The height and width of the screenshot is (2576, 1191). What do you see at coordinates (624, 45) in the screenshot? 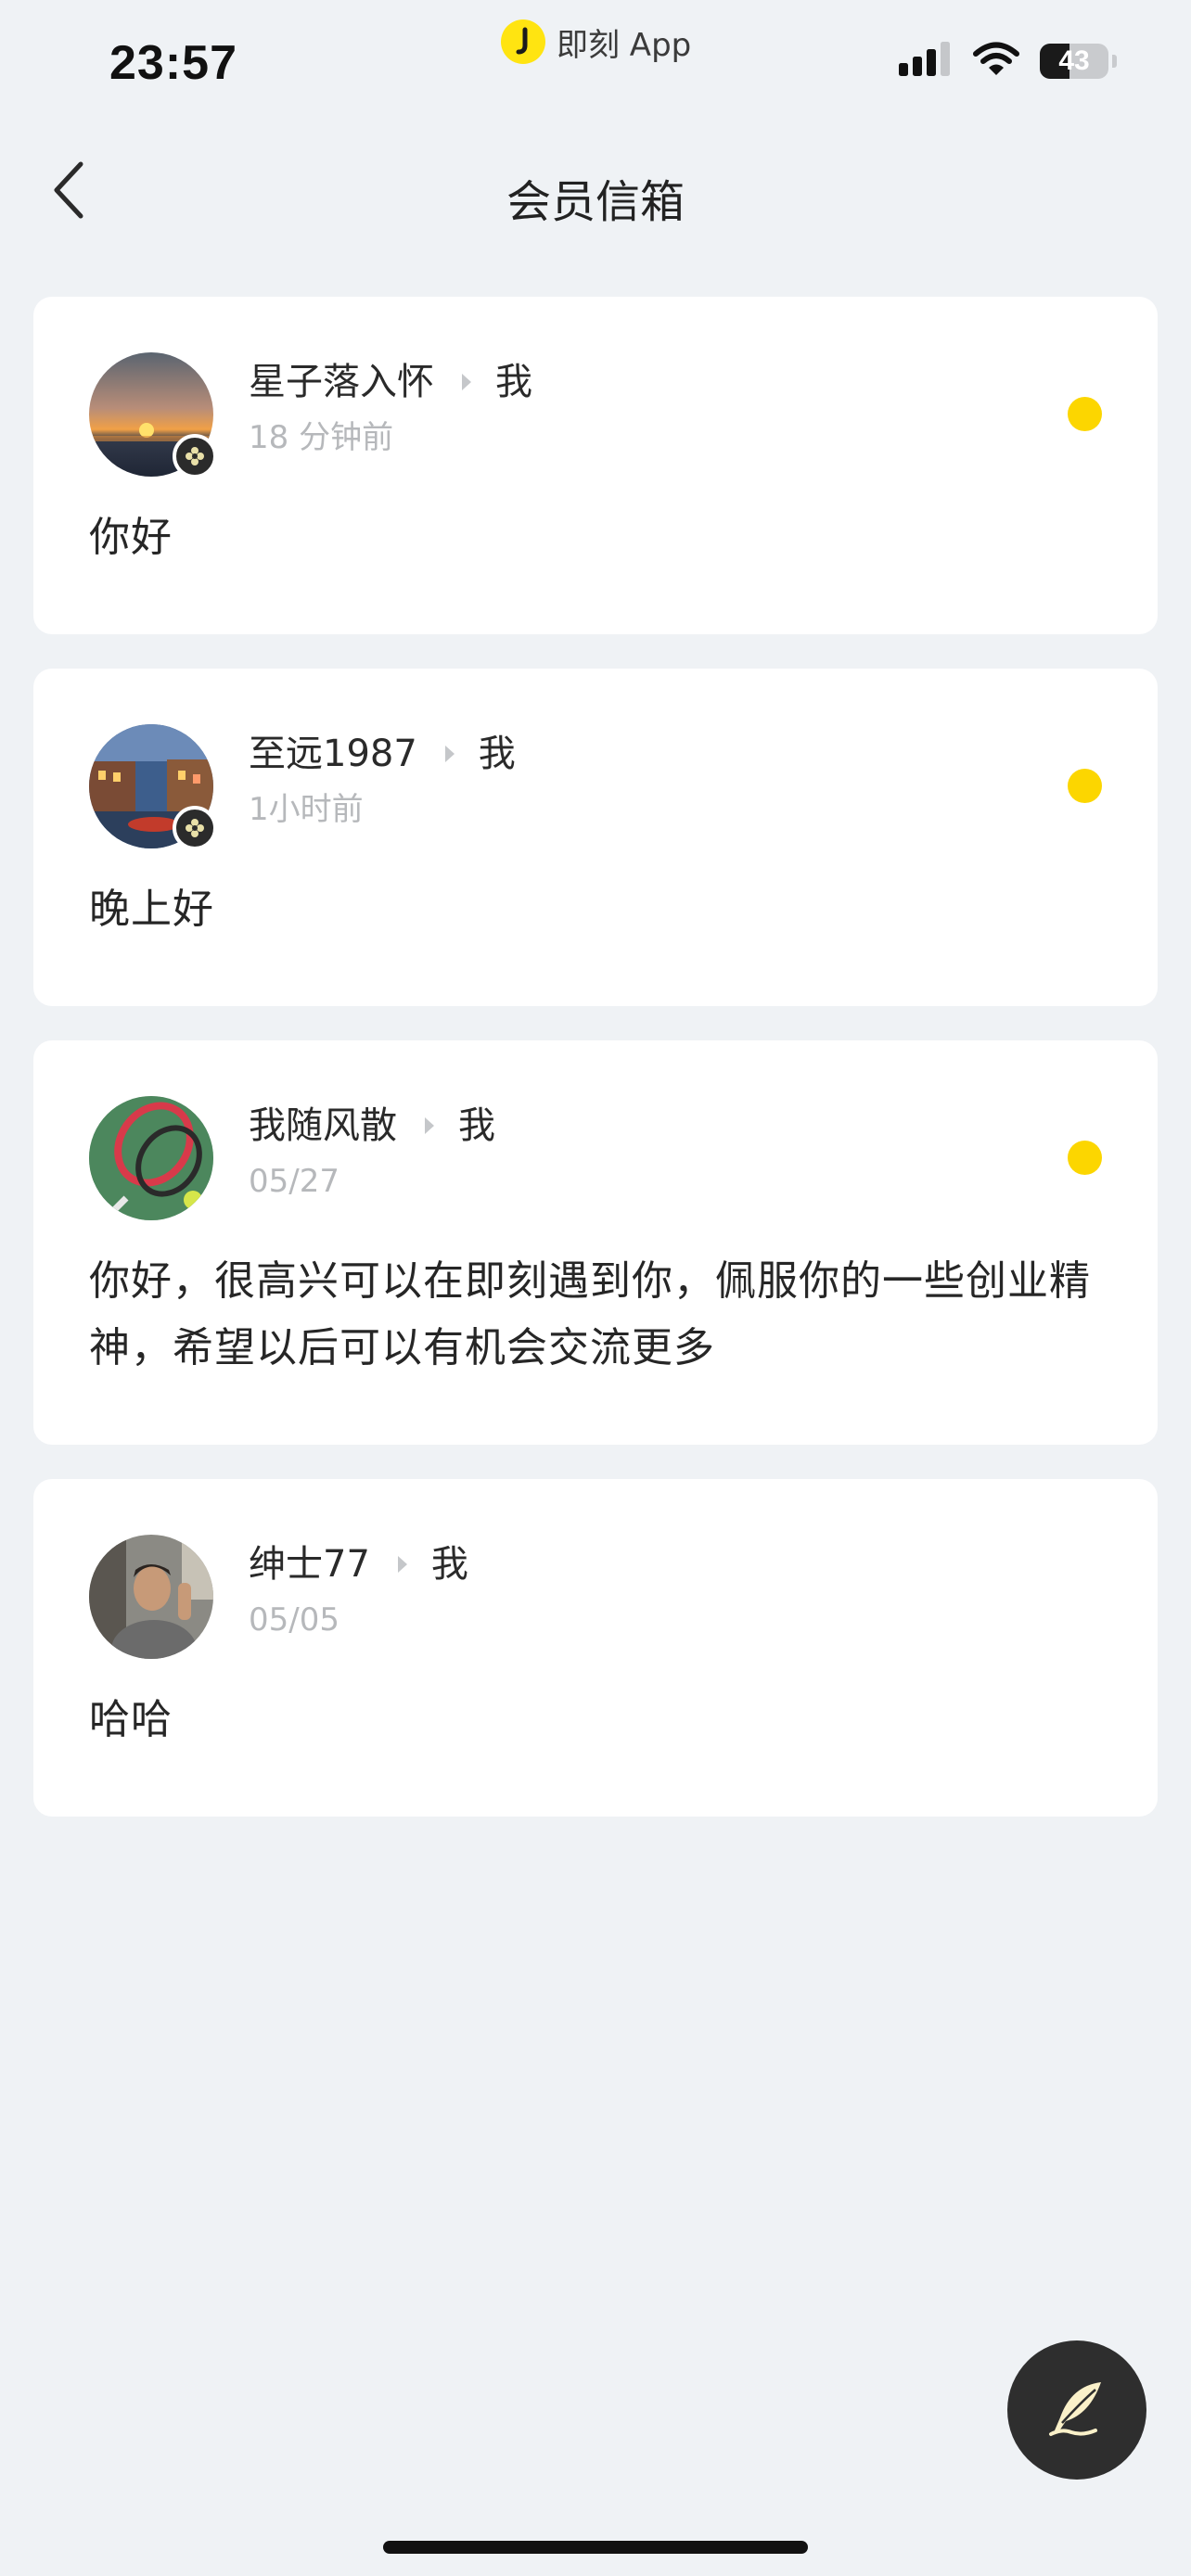
I see `app-indicator-label: 即刻 App` at bounding box center [624, 45].